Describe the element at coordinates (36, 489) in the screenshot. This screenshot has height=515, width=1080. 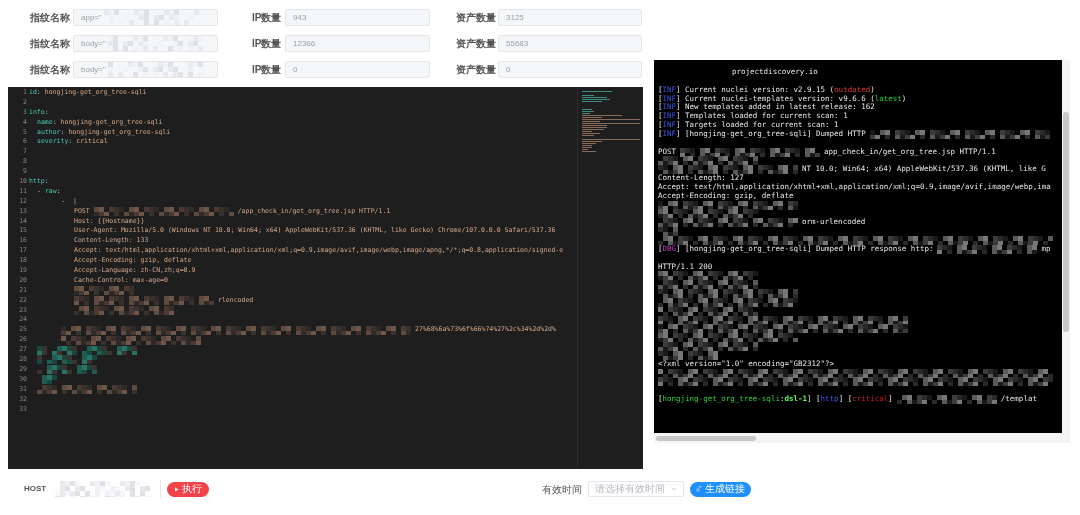
I see `host-label: HOST` at that location.